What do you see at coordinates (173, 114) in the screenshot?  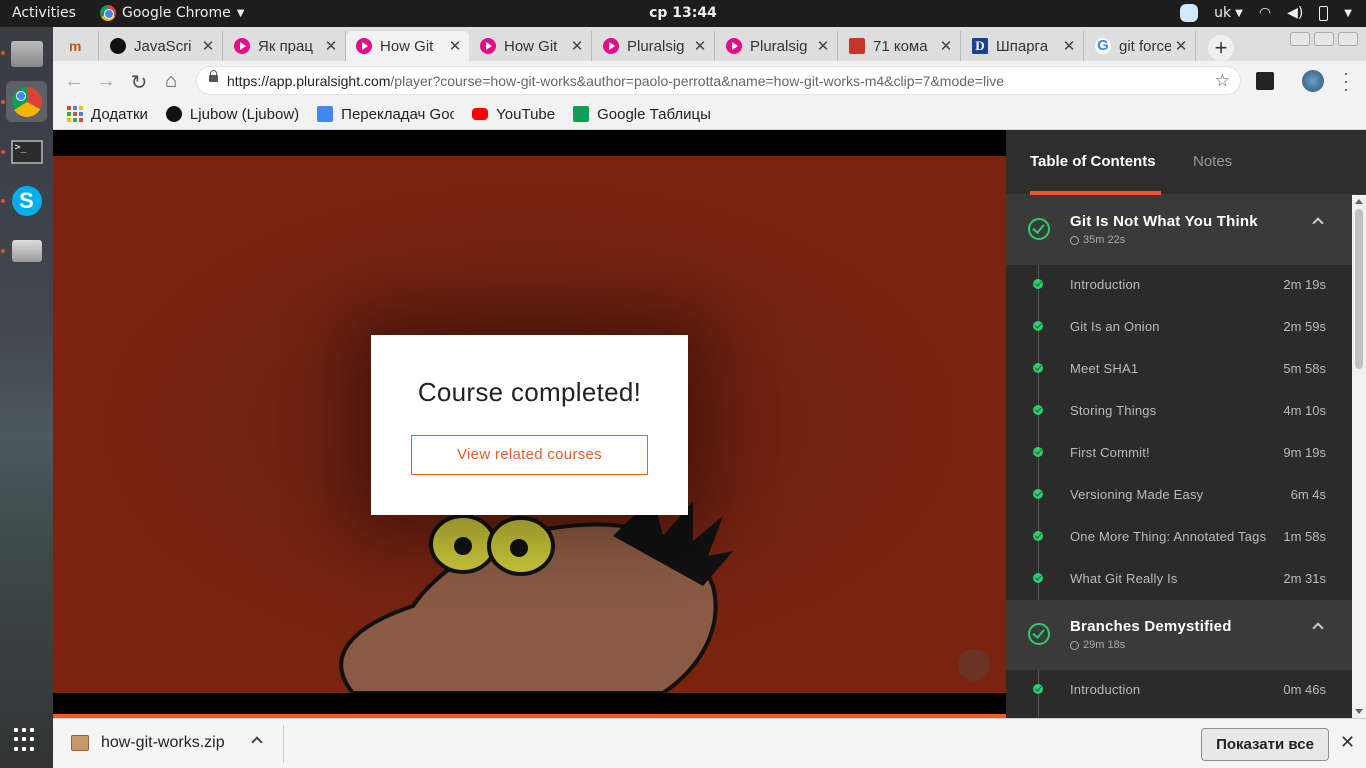 I see `github-icon` at bounding box center [173, 114].